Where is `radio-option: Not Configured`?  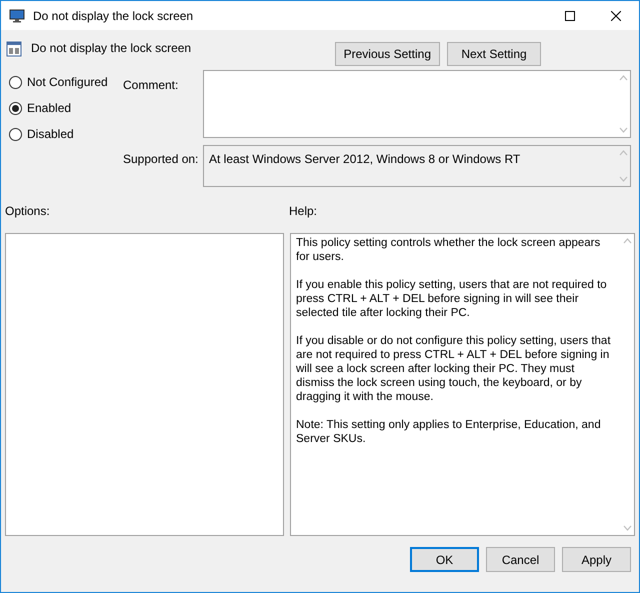 radio-option: Not Configured is located at coordinates (66, 82).